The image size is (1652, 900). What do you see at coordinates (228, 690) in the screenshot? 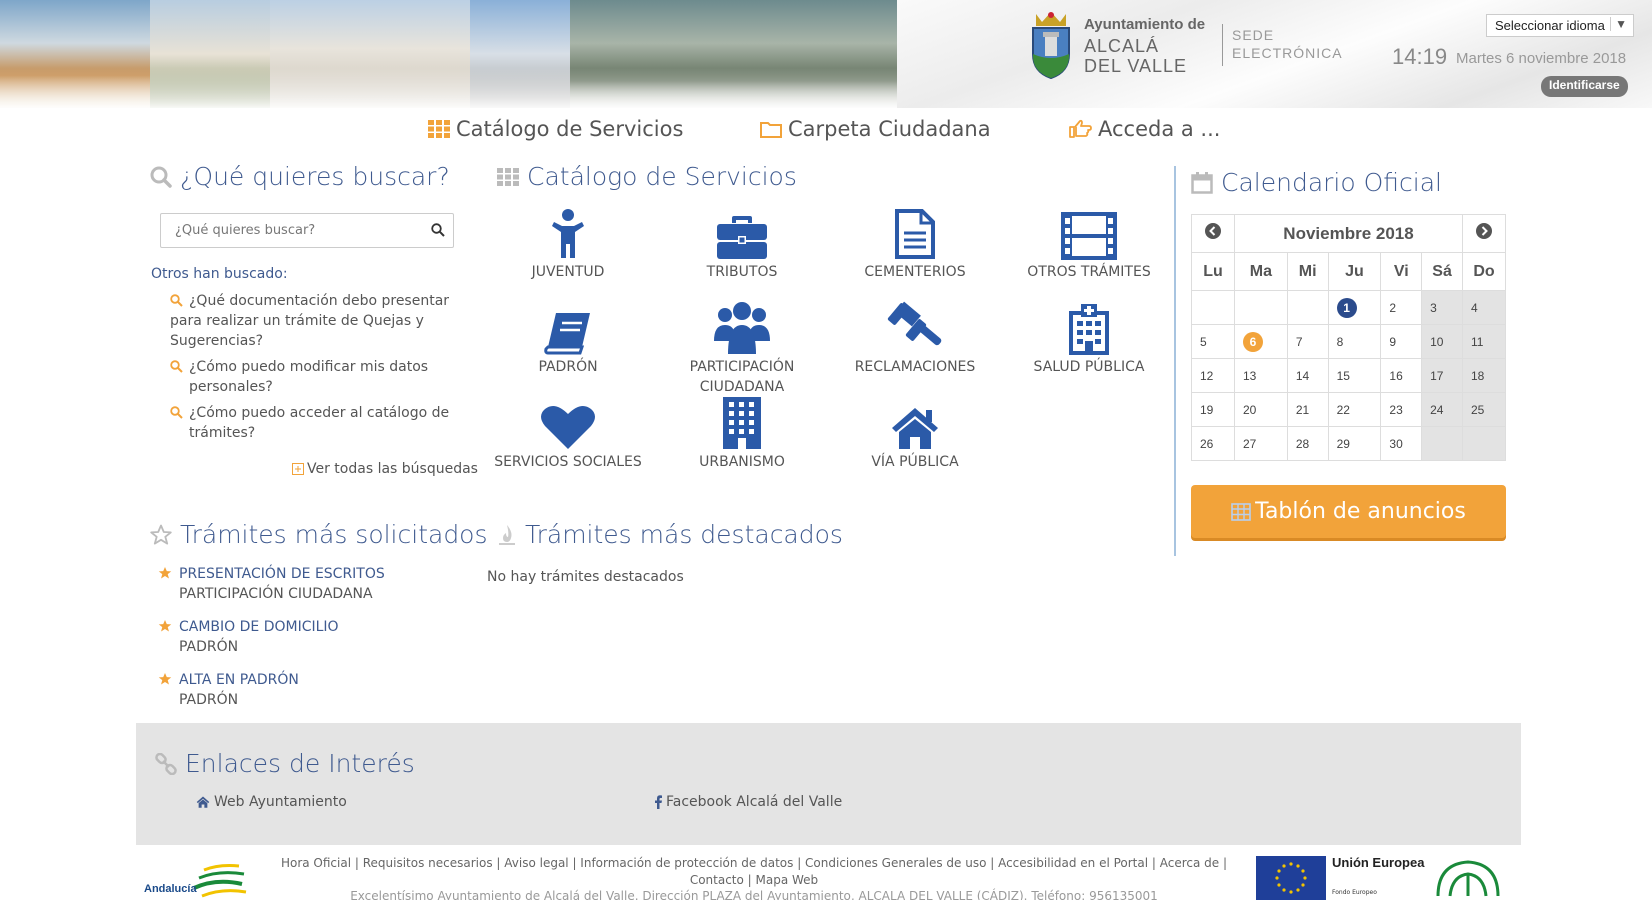
I see `requested-procedure-item: ALTA EN PADRÓN PADRÓN` at bounding box center [228, 690].